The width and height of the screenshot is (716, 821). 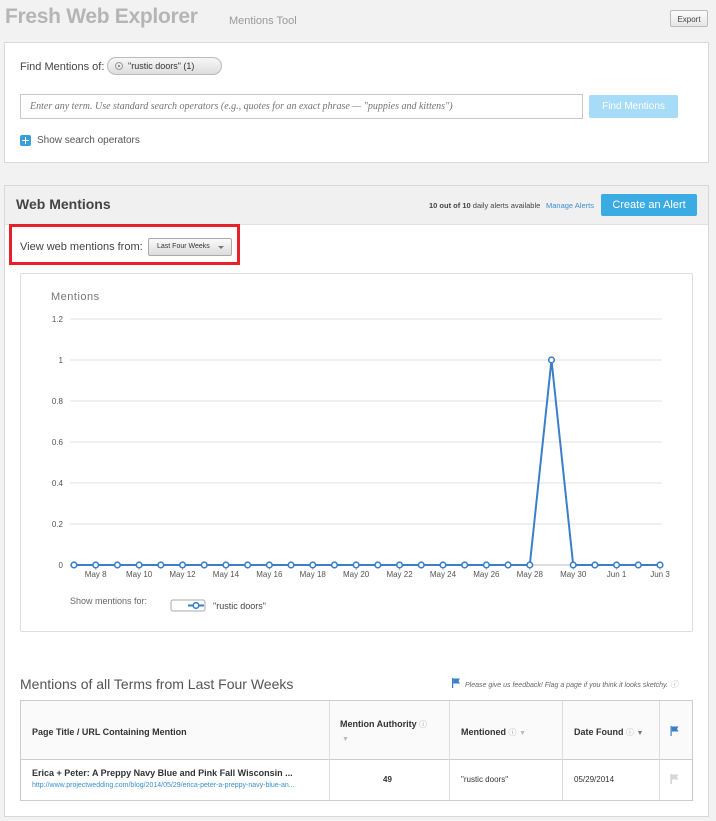 I want to click on y-tick-label: 0.6, so click(x=58, y=442).